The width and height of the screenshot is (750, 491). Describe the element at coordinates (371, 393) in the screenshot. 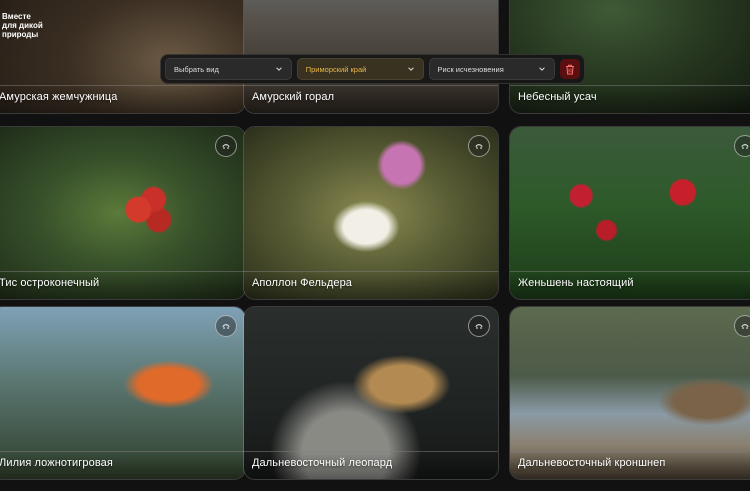

I see `species-card: Дальневосточный леопард` at that location.